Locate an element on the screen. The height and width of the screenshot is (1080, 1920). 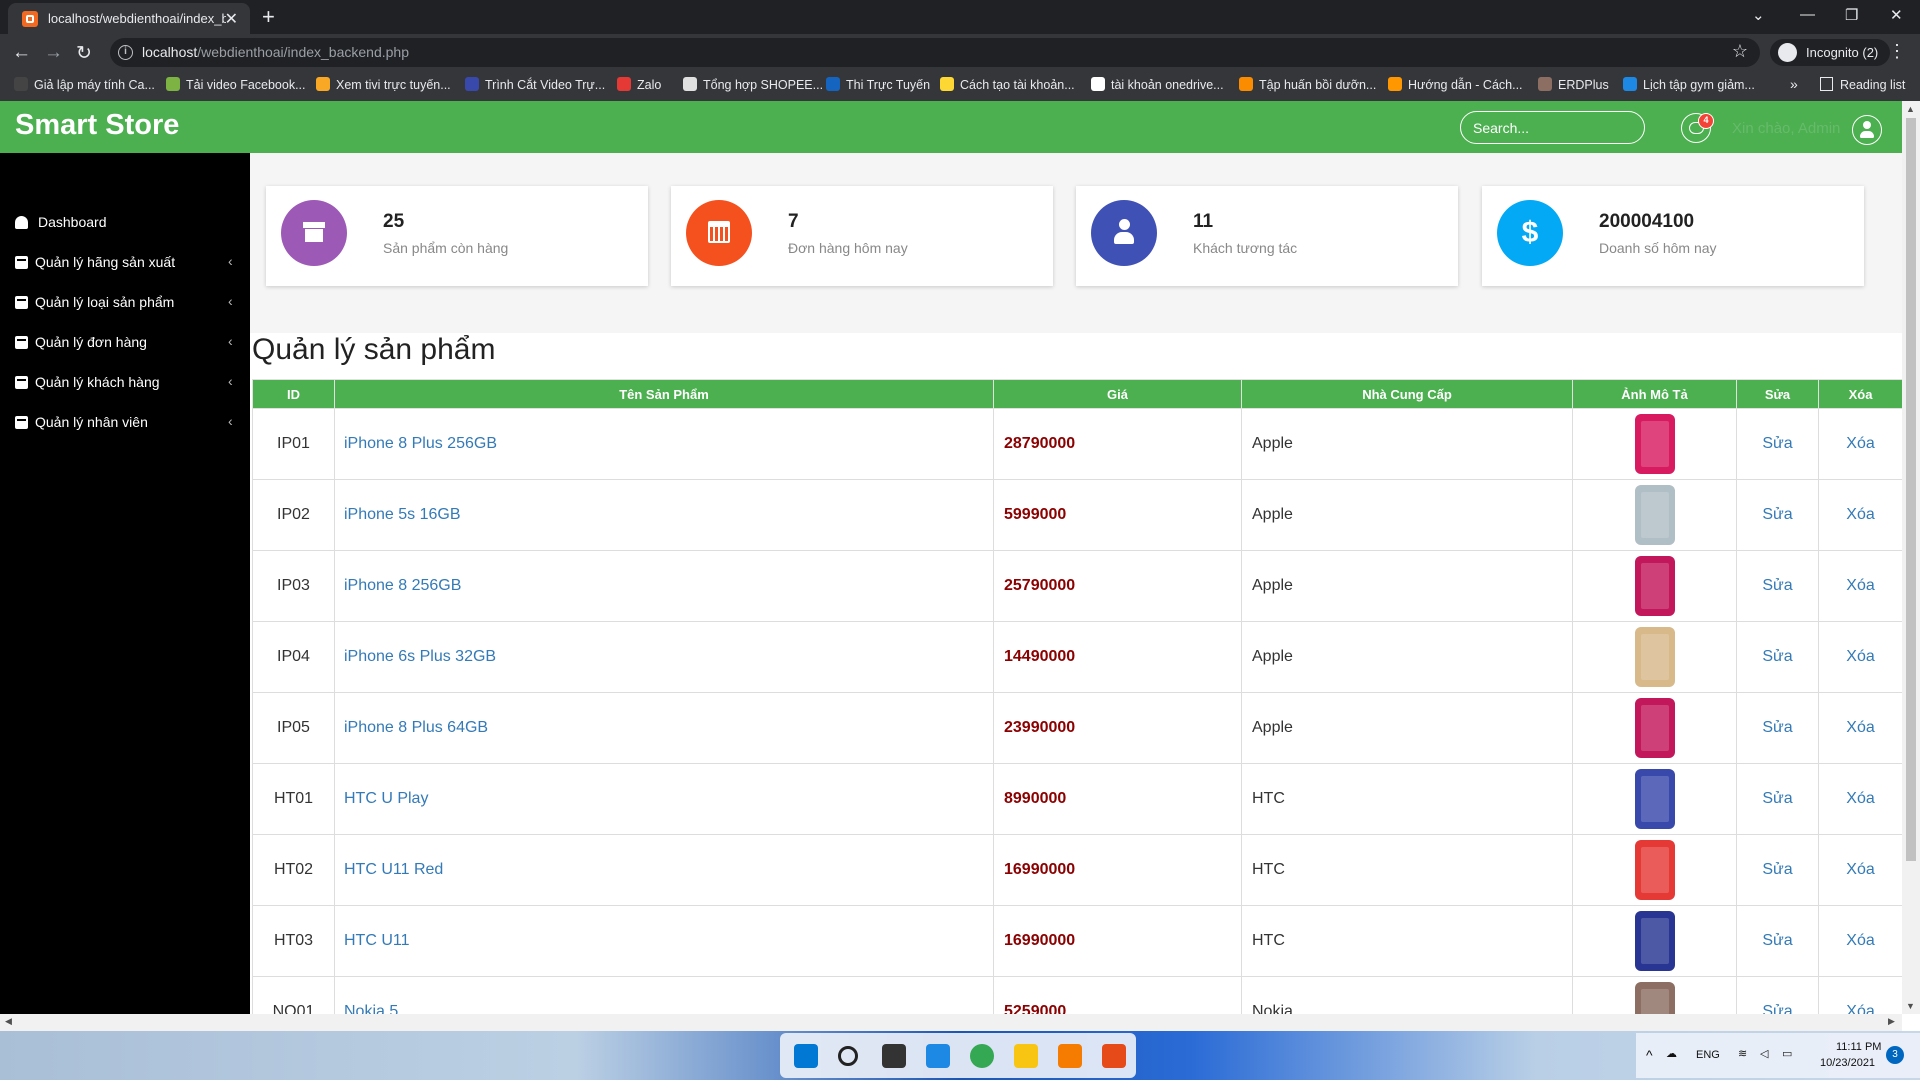
scroll-left-icon: ◀ is located at coordinates (8, 1021).